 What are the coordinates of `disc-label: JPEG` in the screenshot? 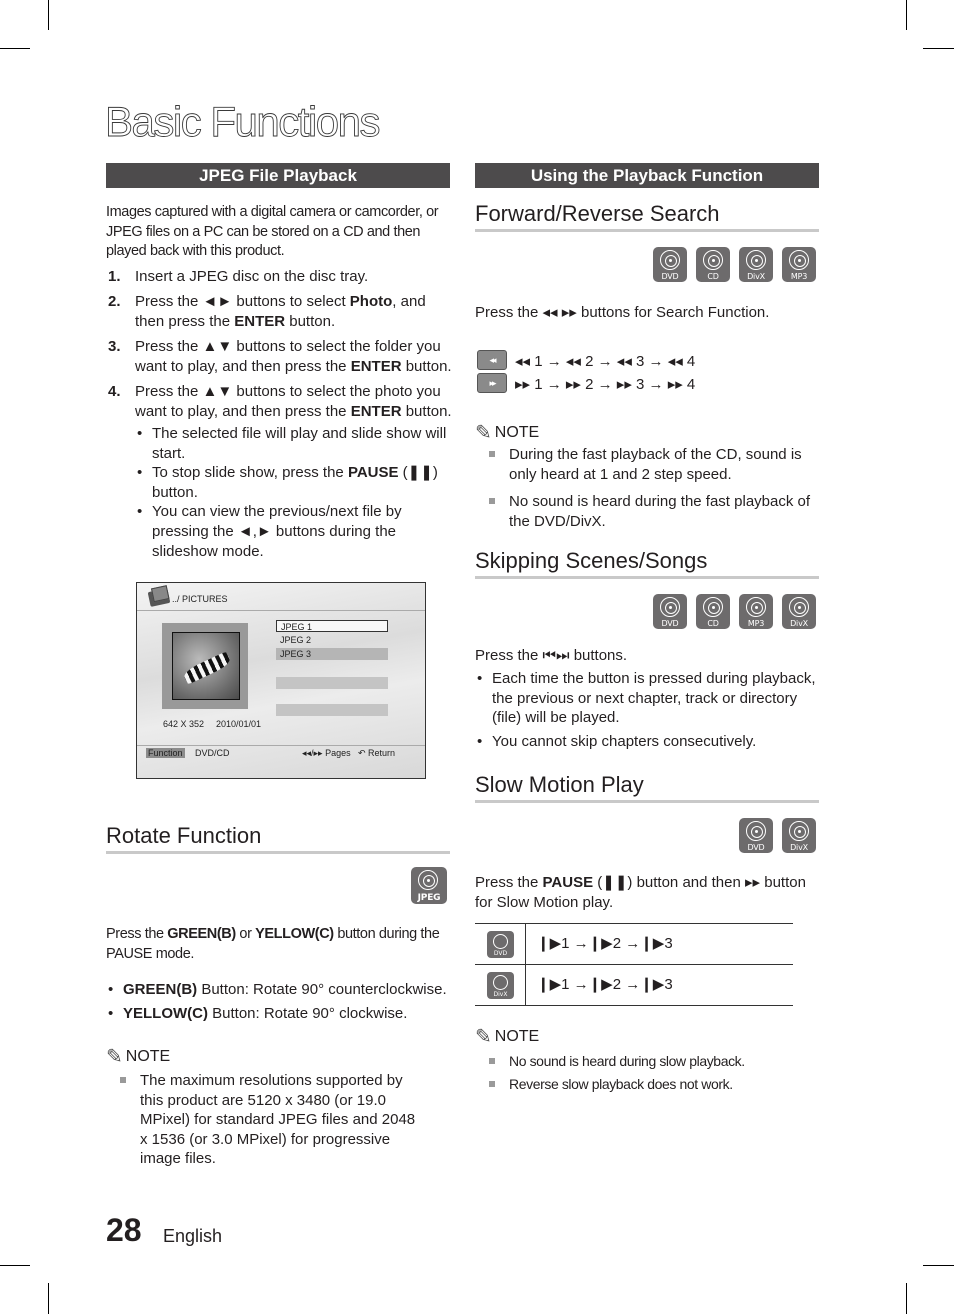 It's located at (429, 898).